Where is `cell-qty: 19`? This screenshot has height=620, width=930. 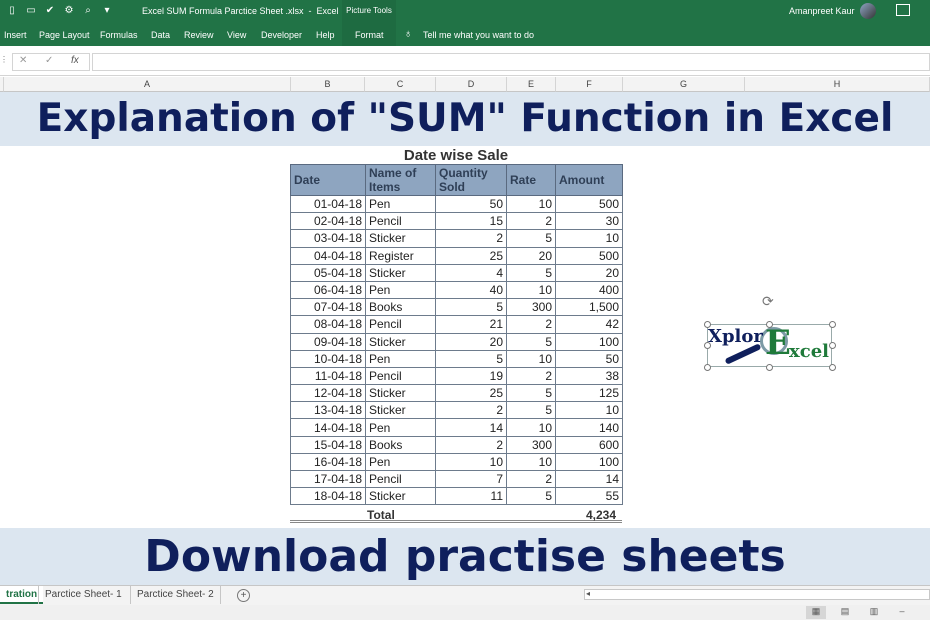 cell-qty: 19 is located at coordinates (471, 376).